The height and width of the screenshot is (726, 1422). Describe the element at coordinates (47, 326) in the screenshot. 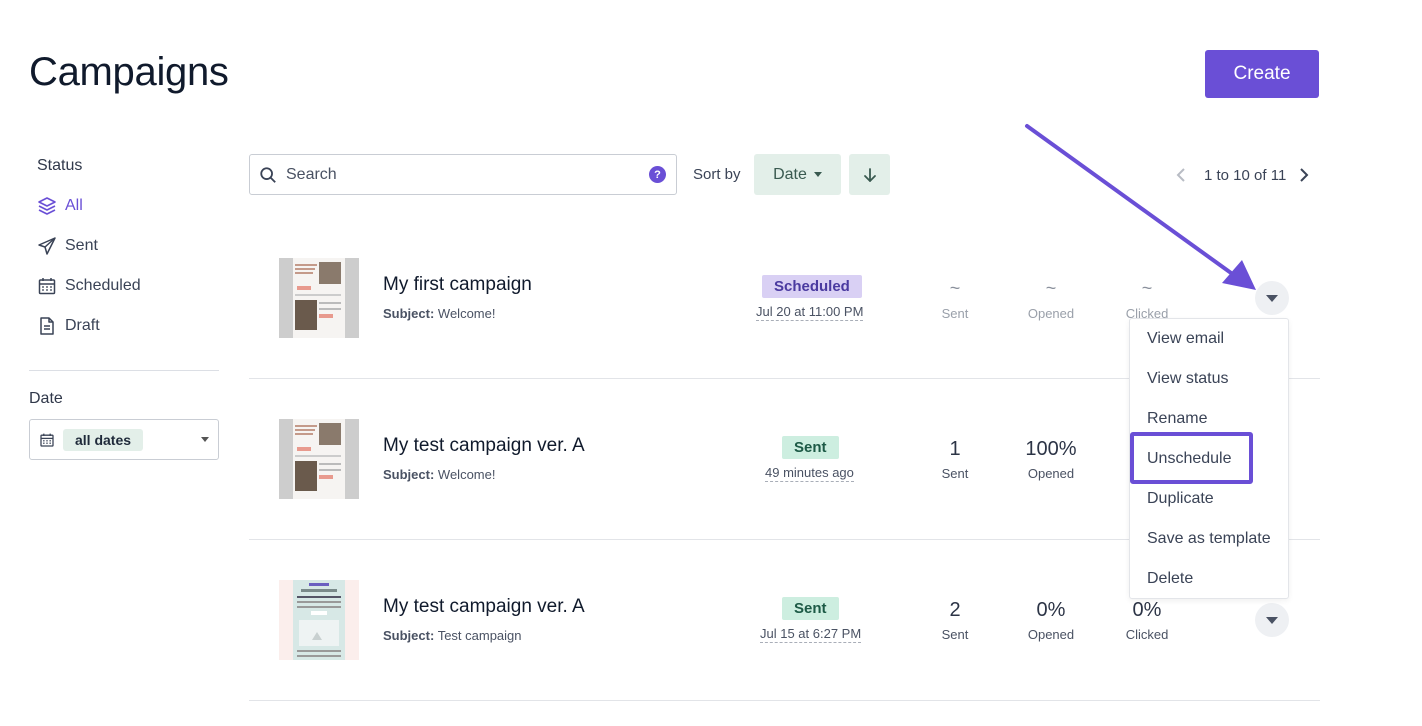

I see `document-icon` at that location.